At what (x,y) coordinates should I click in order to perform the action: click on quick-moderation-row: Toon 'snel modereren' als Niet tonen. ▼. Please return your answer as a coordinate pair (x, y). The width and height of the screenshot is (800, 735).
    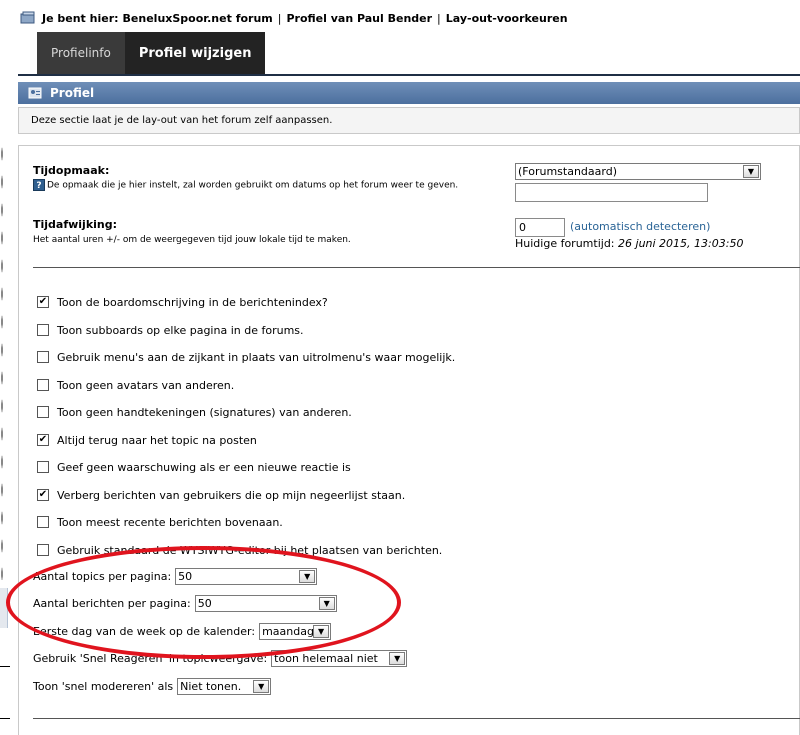
    Looking at the image, I should click on (152, 686).